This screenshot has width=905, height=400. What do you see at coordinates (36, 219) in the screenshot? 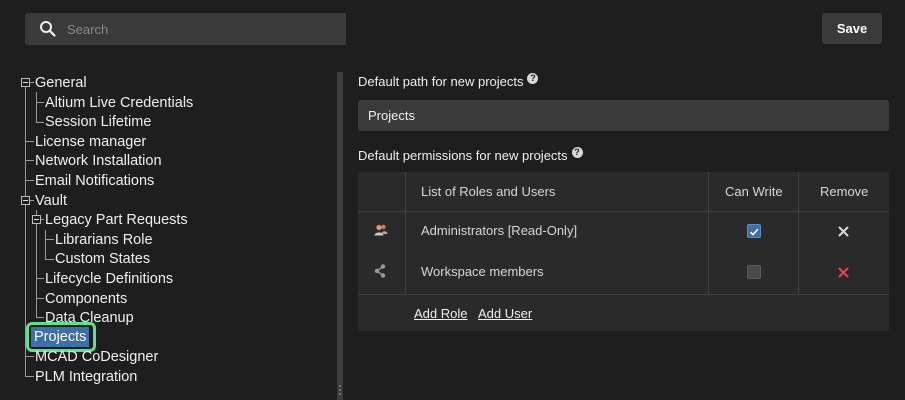
I see `collapse-legacy-part-requests-icon` at bounding box center [36, 219].